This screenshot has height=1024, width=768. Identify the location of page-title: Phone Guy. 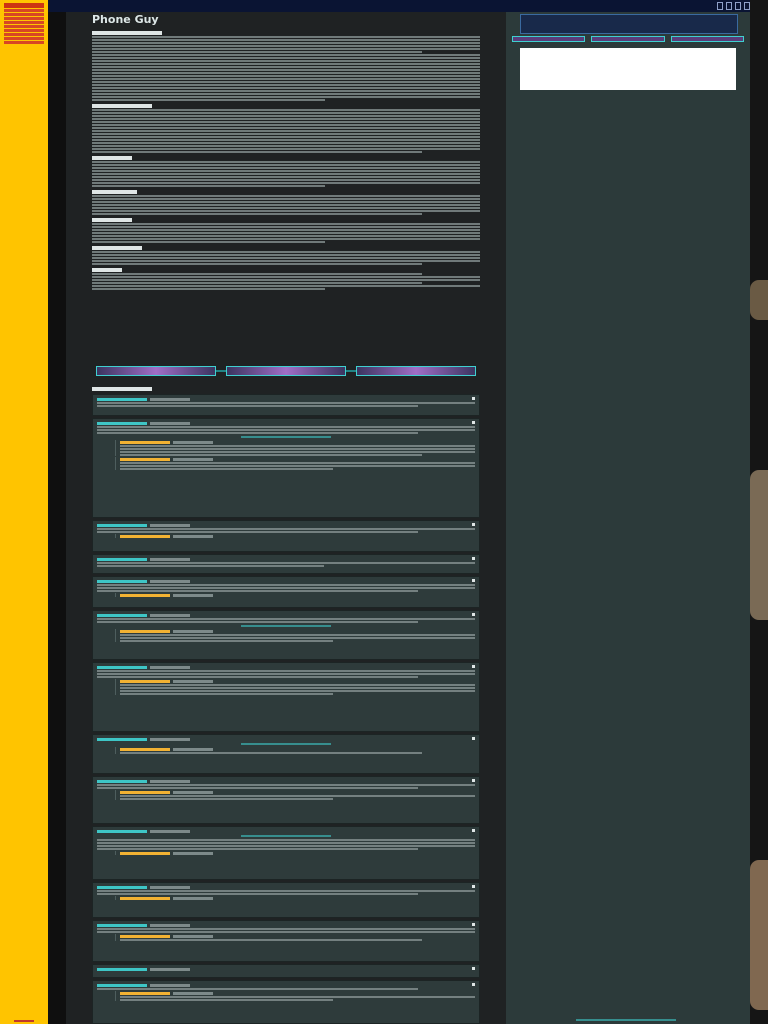
(125, 19).